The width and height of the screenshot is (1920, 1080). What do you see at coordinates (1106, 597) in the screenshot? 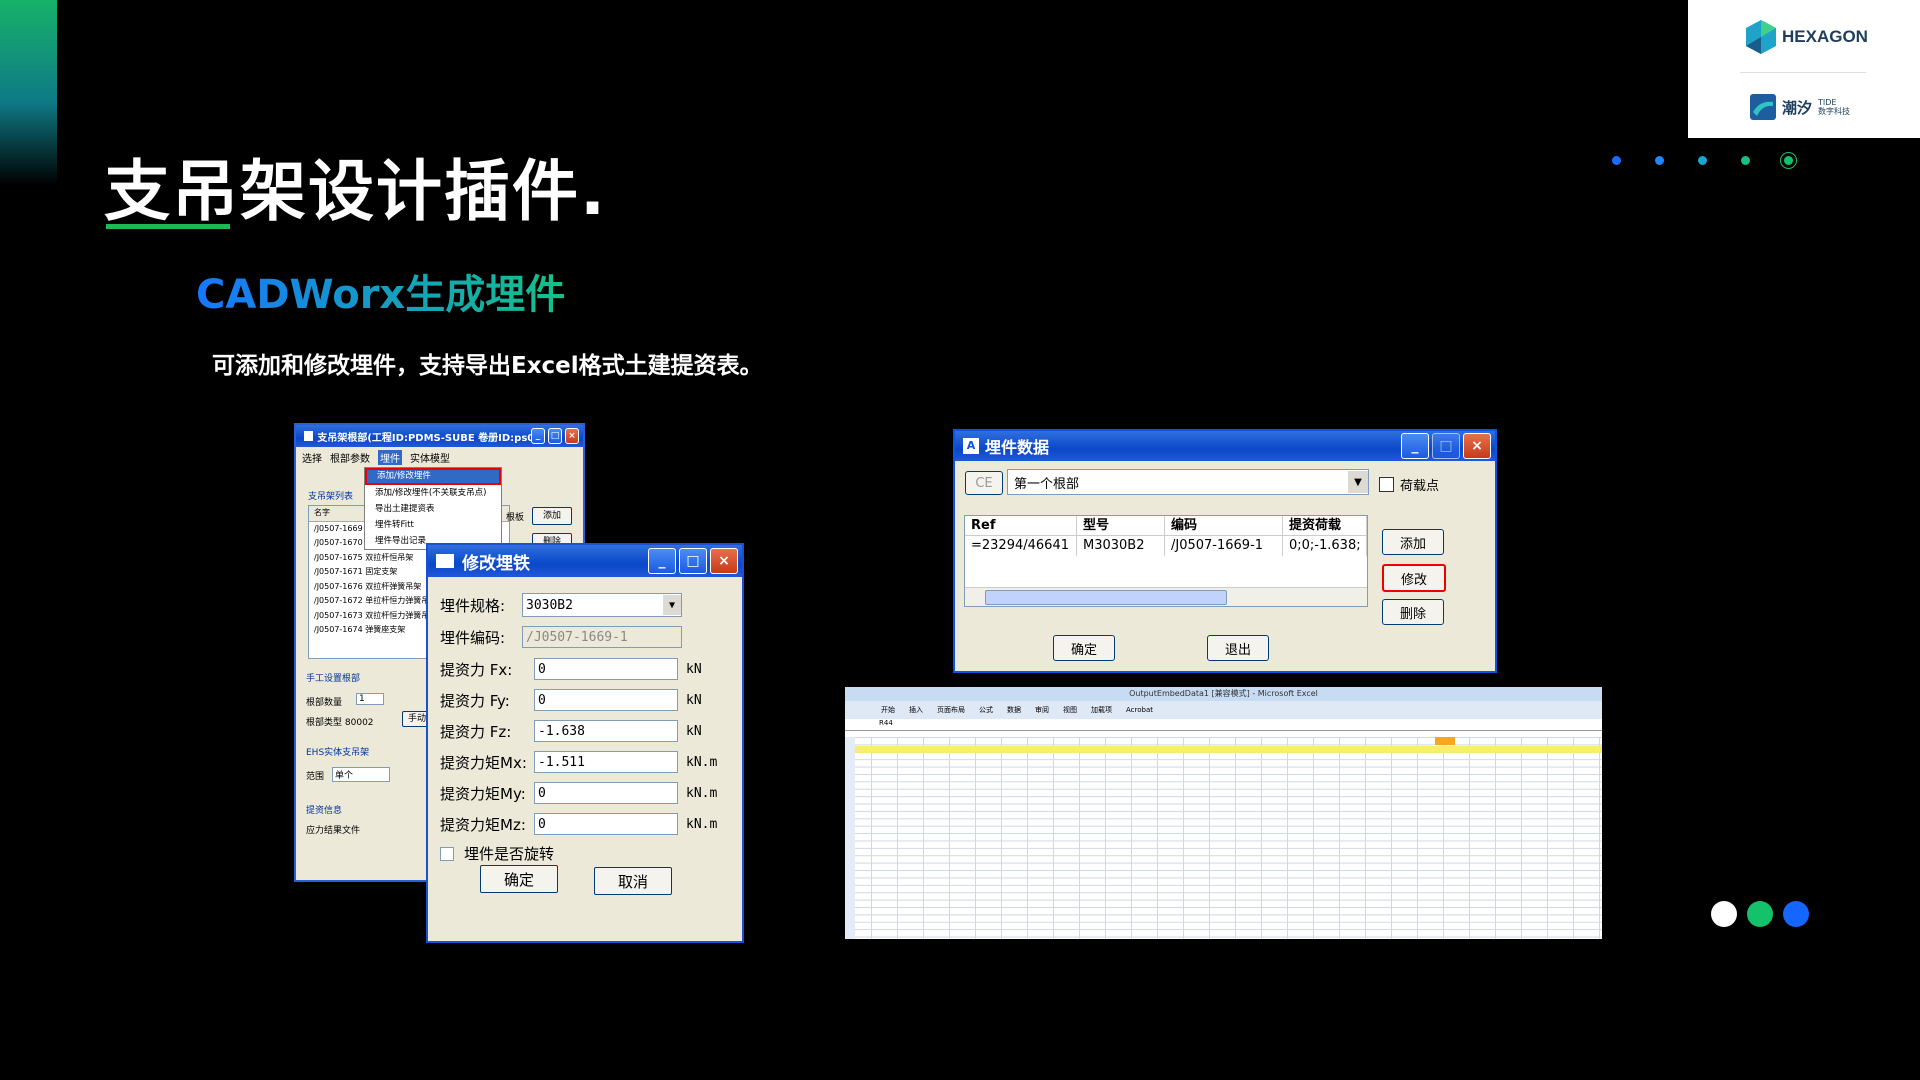
I see `scroll-thumb` at bounding box center [1106, 597].